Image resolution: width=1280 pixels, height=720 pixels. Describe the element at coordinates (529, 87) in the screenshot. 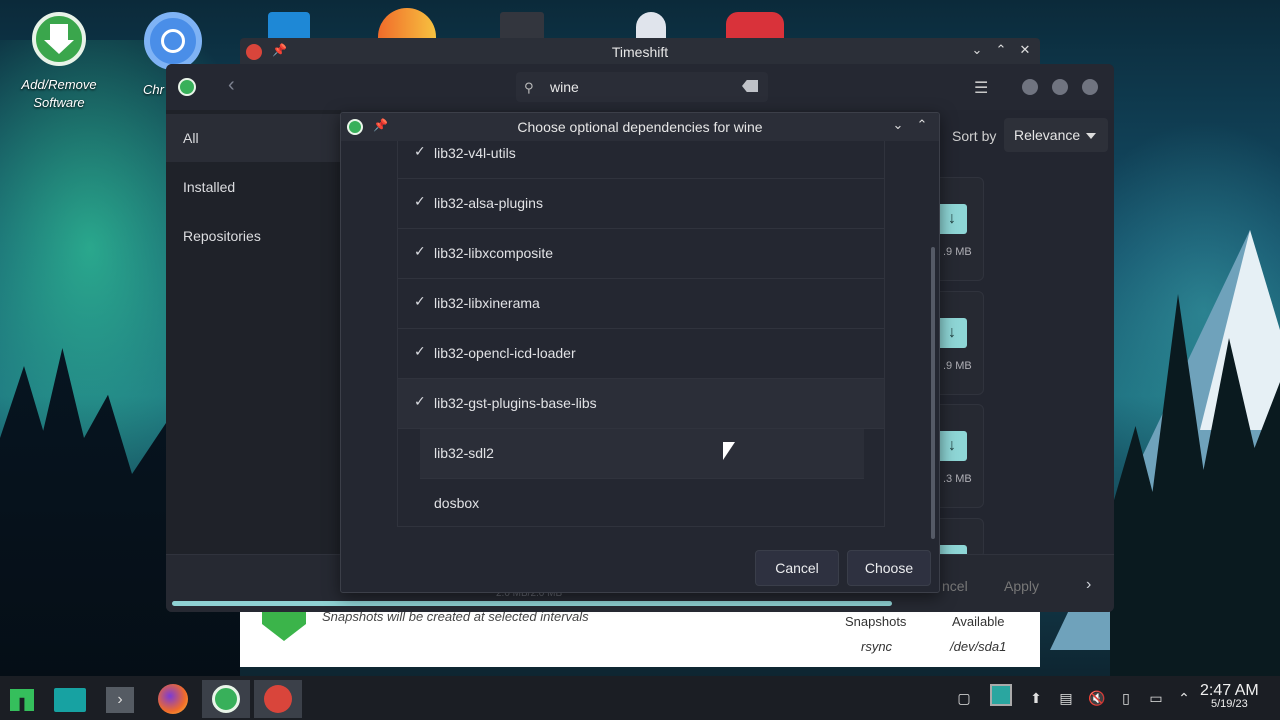

I see `search-icon: ⚲` at that location.